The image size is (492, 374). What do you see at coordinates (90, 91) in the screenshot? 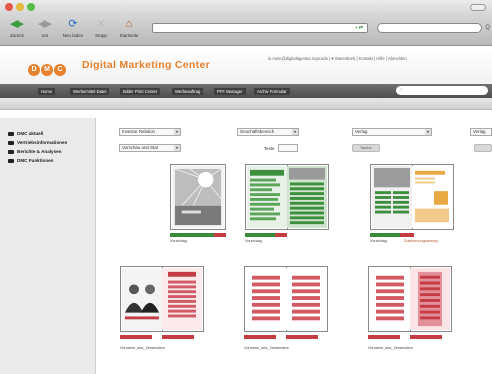
I see `nav-item-werbemittel: Werbemittel-Datei` at bounding box center [90, 91].